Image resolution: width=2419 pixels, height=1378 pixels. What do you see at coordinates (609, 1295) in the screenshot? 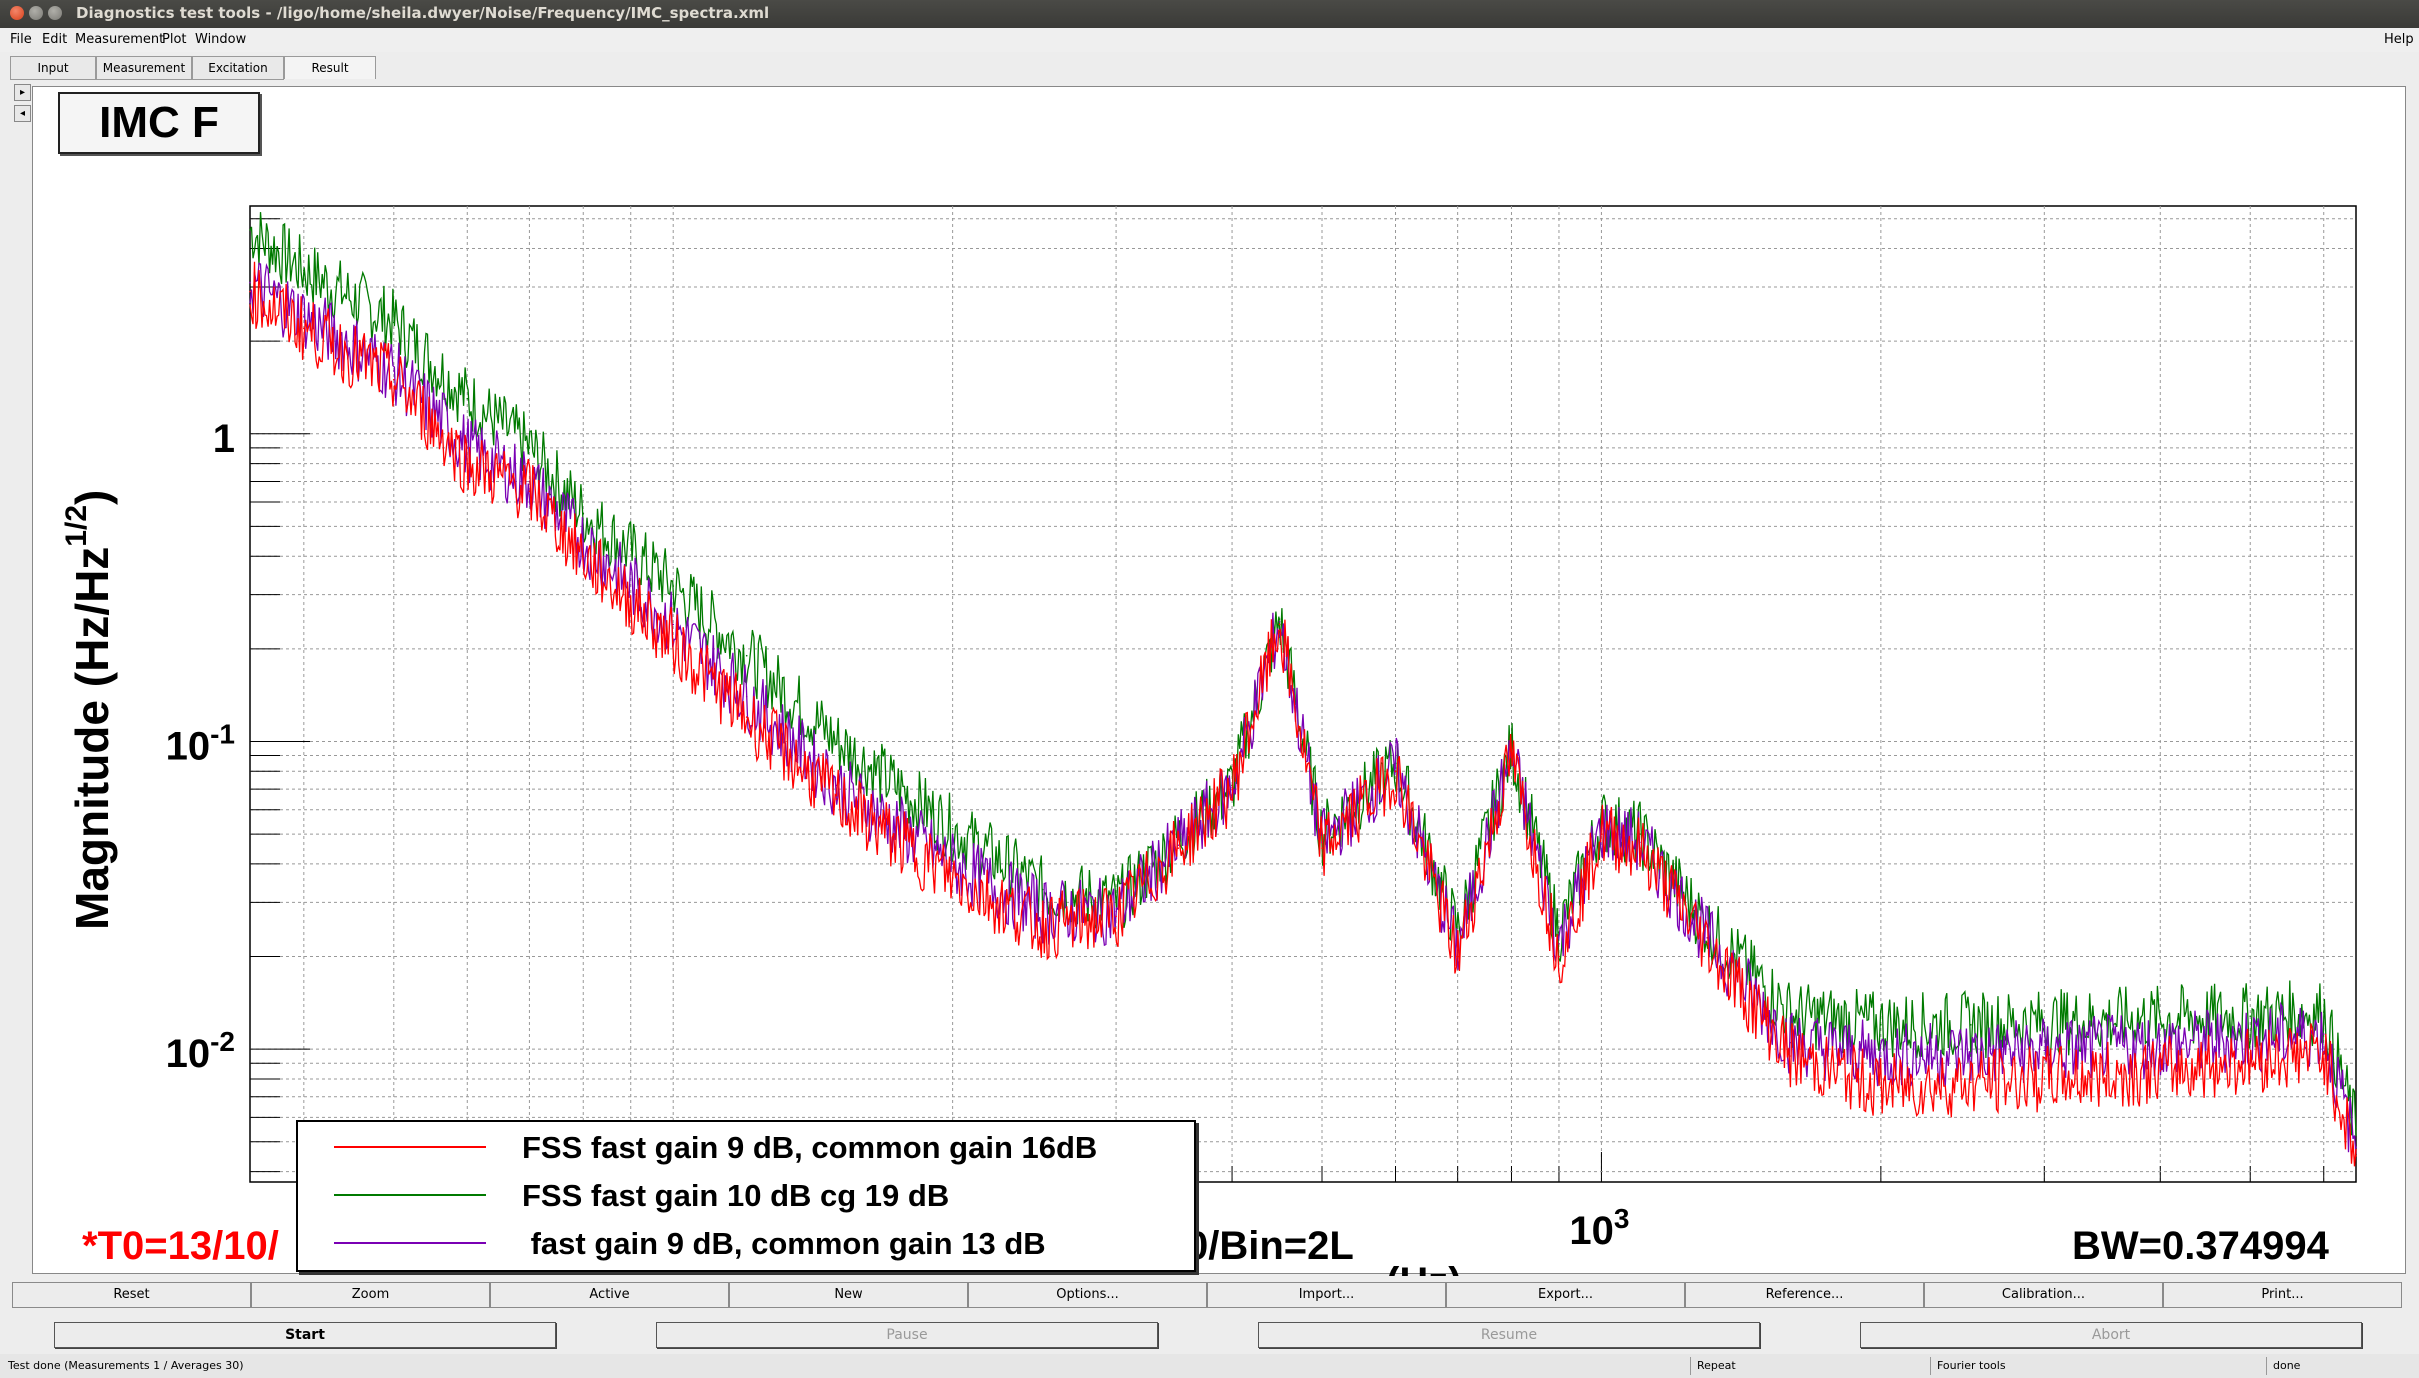
I see `active-button: Active` at bounding box center [609, 1295].